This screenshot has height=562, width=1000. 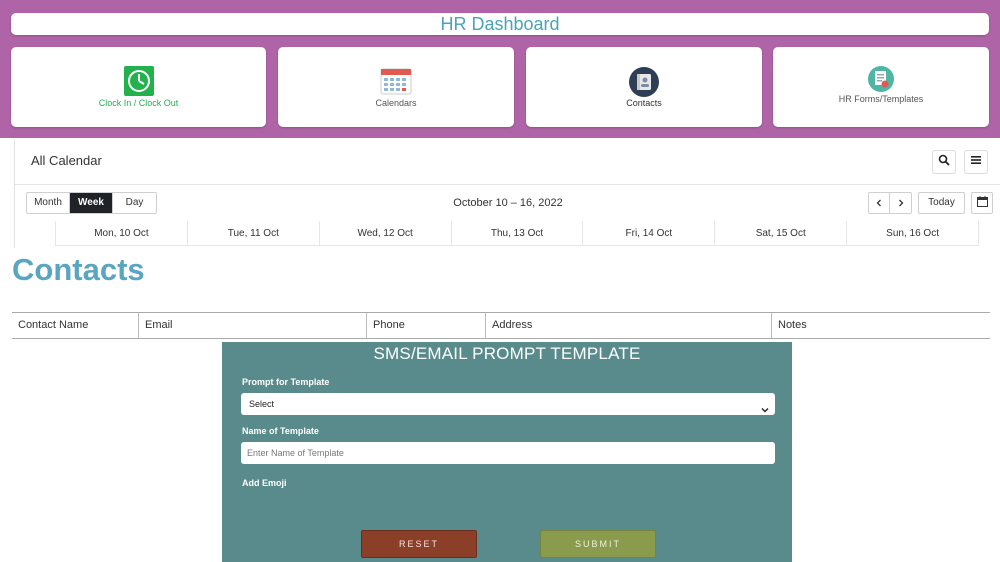 What do you see at coordinates (628, 325) in the screenshot?
I see `column-address: Address` at bounding box center [628, 325].